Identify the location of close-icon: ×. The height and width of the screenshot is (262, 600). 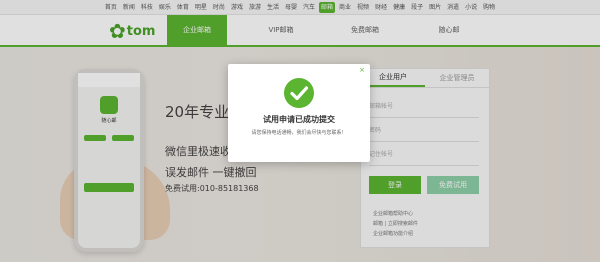
(362, 70).